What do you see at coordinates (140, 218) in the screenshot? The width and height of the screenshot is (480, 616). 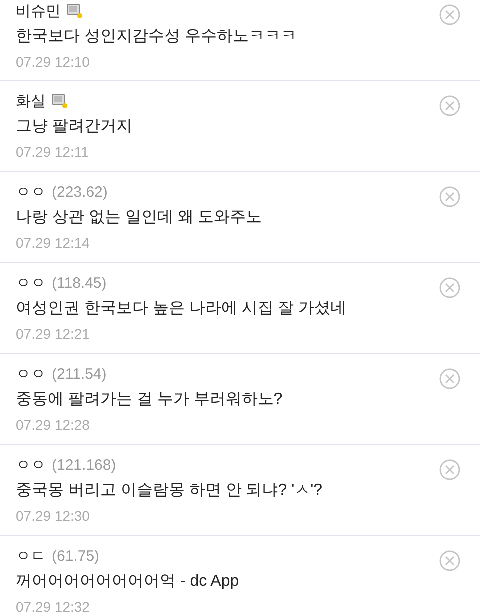 I see `comment-text: 나랑 상관 없는 일인데 왜 도와주노` at bounding box center [140, 218].